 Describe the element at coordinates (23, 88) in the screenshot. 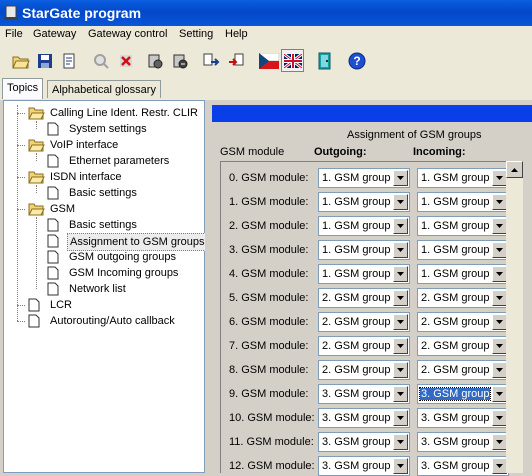

I see `tab-topics: Topics` at that location.